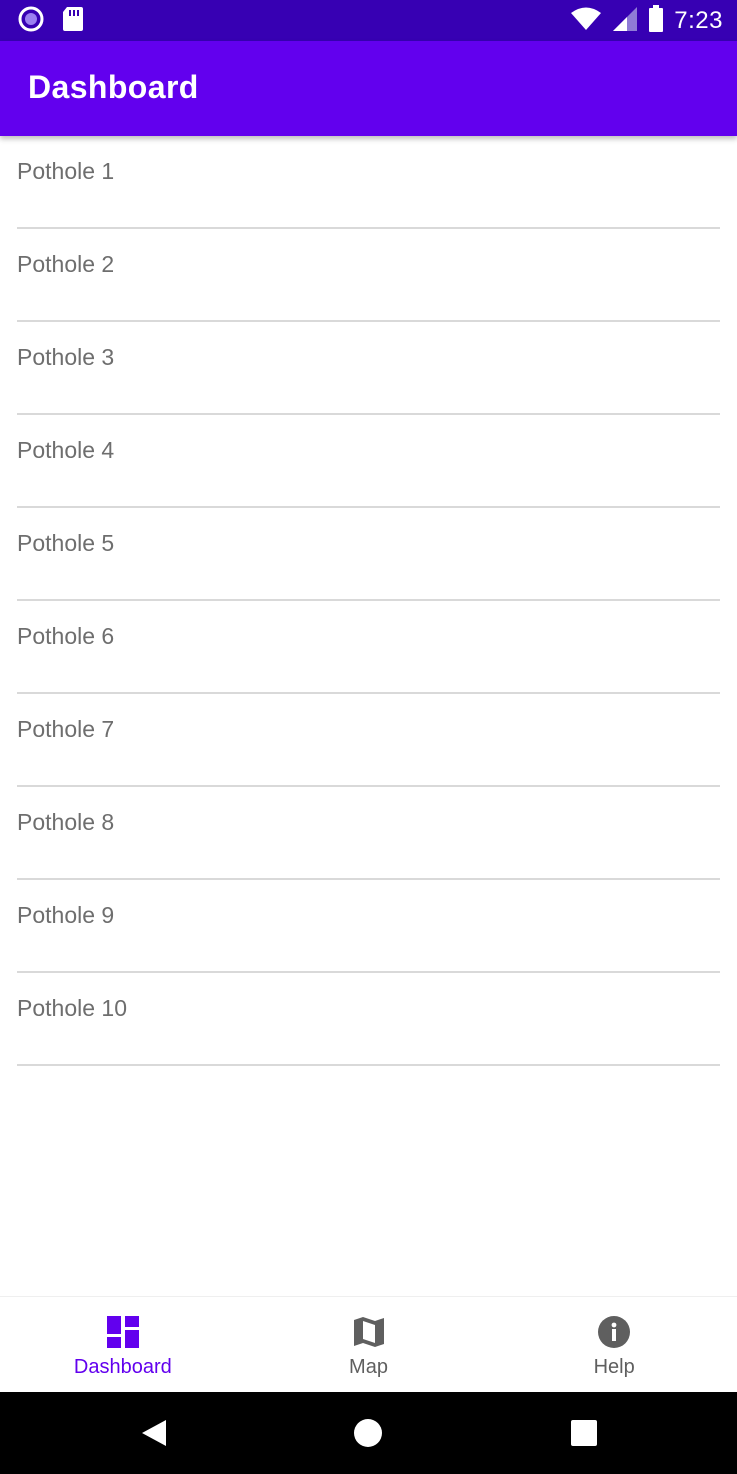 Image resolution: width=737 pixels, height=1474 pixels. What do you see at coordinates (584, 1433) in the screenshot?
I see `recents-icon` at bounding box center [584, 1433].